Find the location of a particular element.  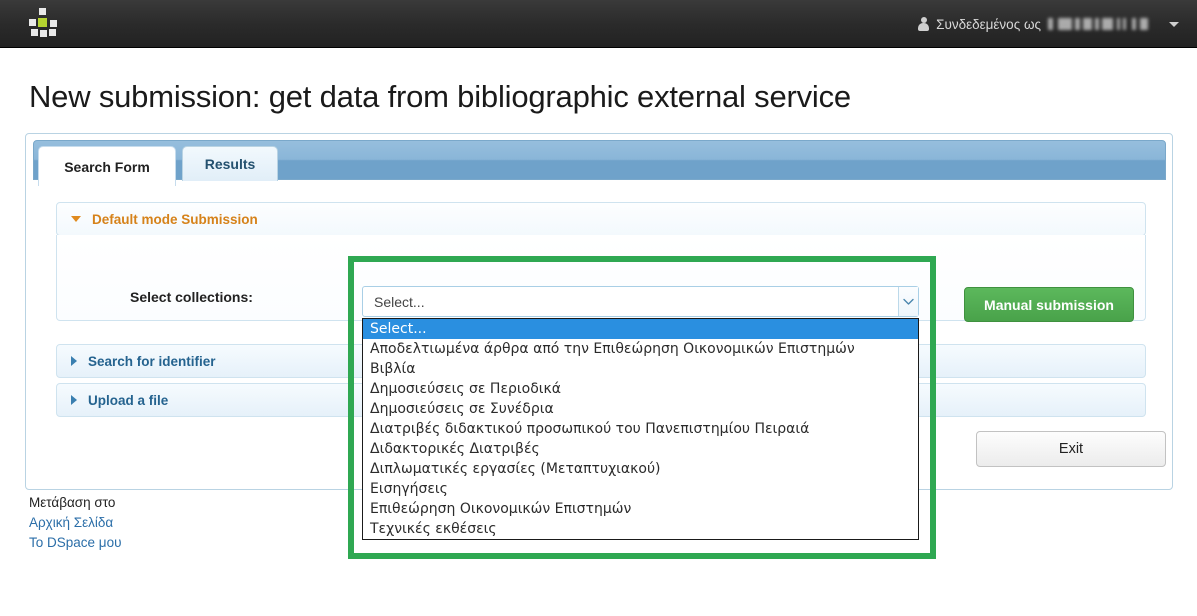

caret-down-icon is located at coordinates (1174, 24).